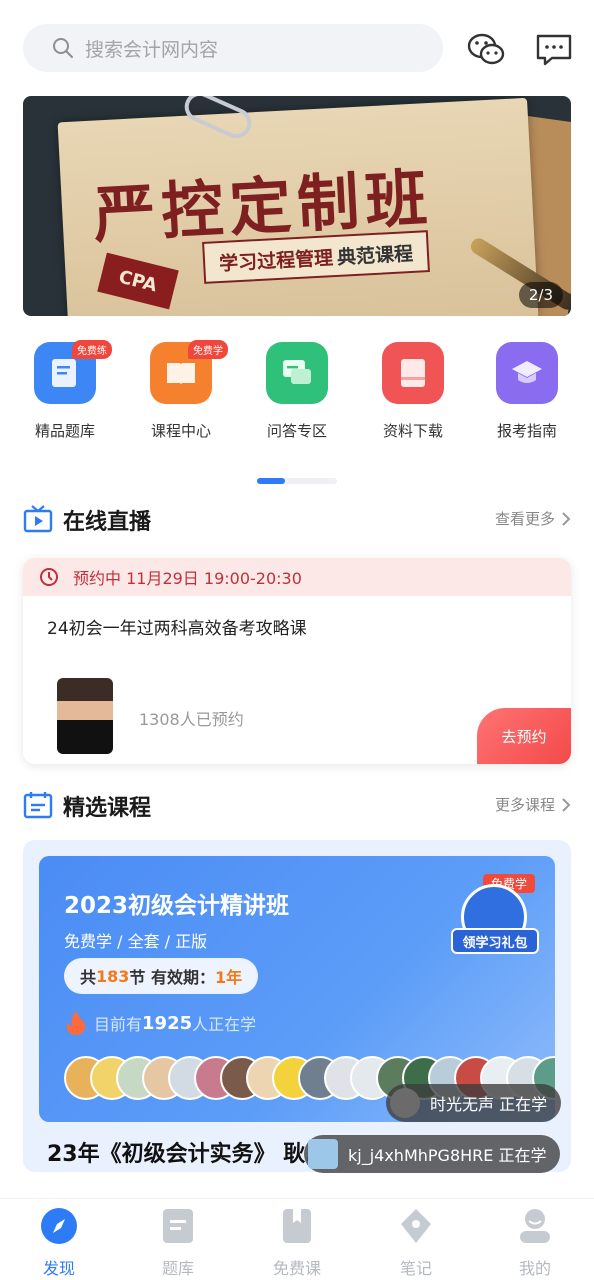 Image resolution: width=594 pixels, height=1280 pixels. Describe the element at coordinates (524, 805) in the screenshot. I see `course-more-label: 更多课程` at that location.